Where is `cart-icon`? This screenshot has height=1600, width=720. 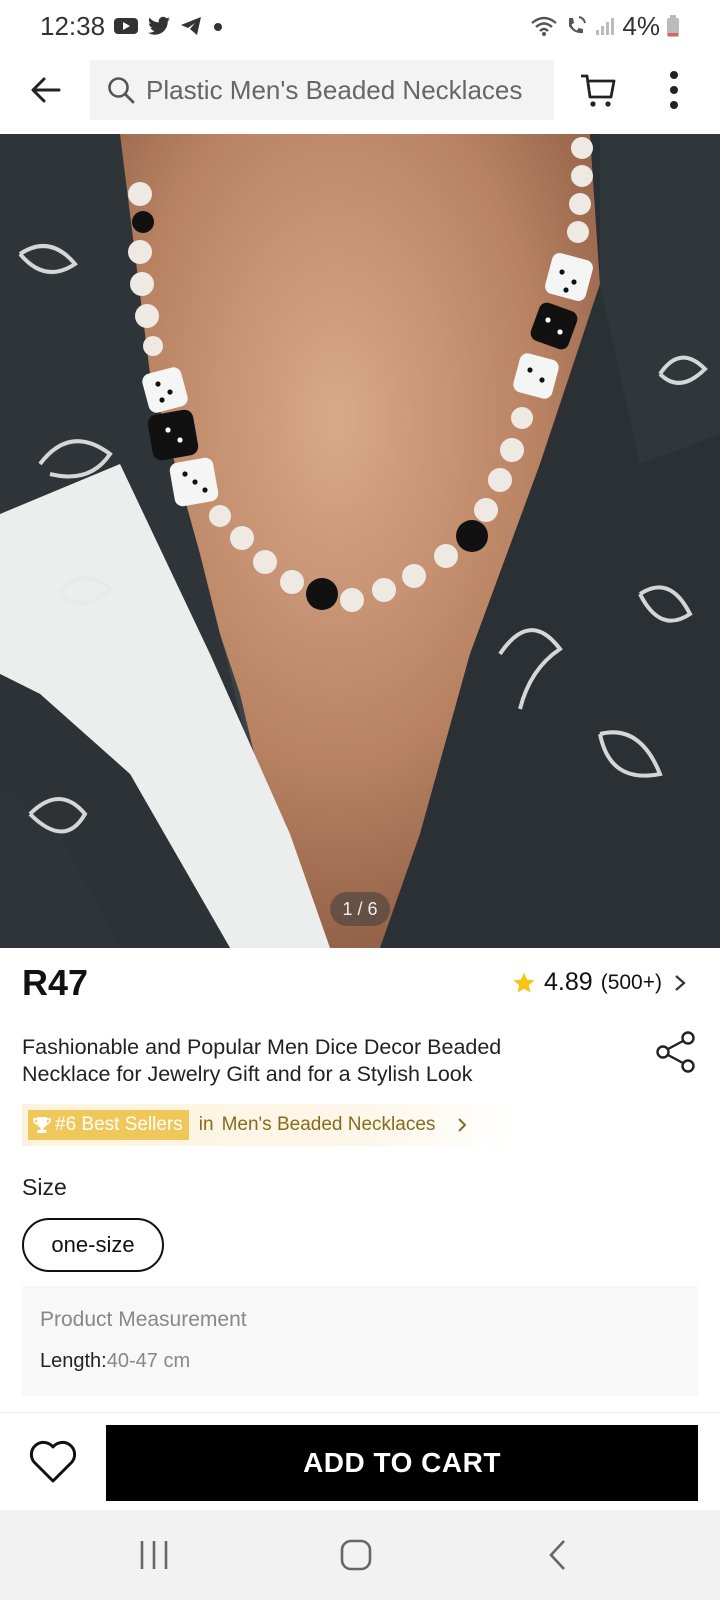
cart-icon is located at coordinates (598, 90).